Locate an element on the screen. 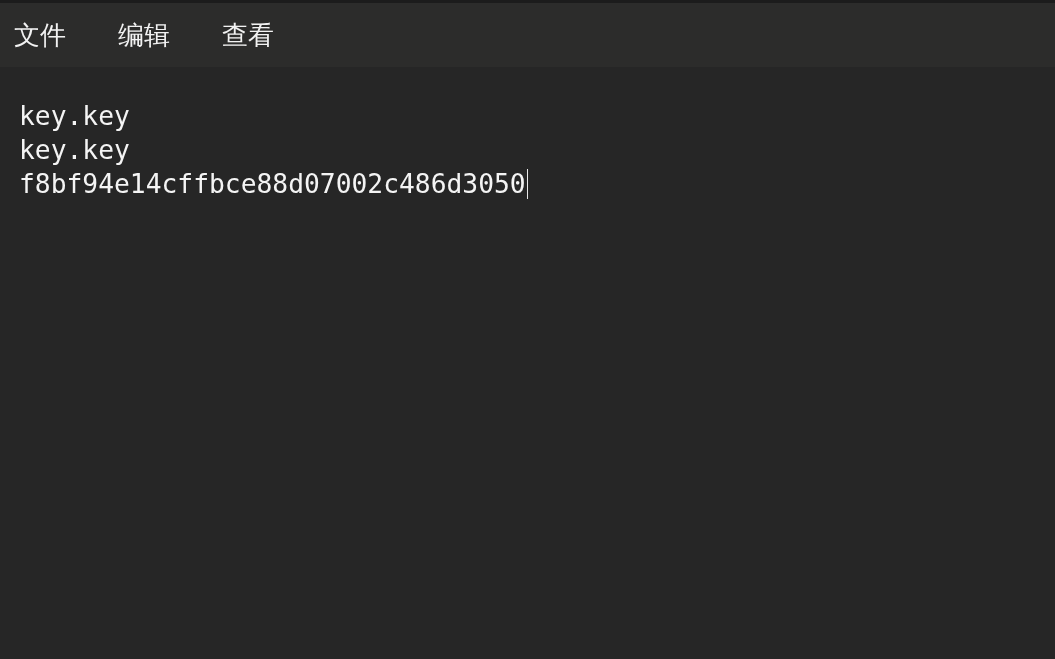 This screenshot has width=1055, height=659. text-line: f8bf94e14cffbce88d07002c486d3050 is located at coordinates (272, 184).